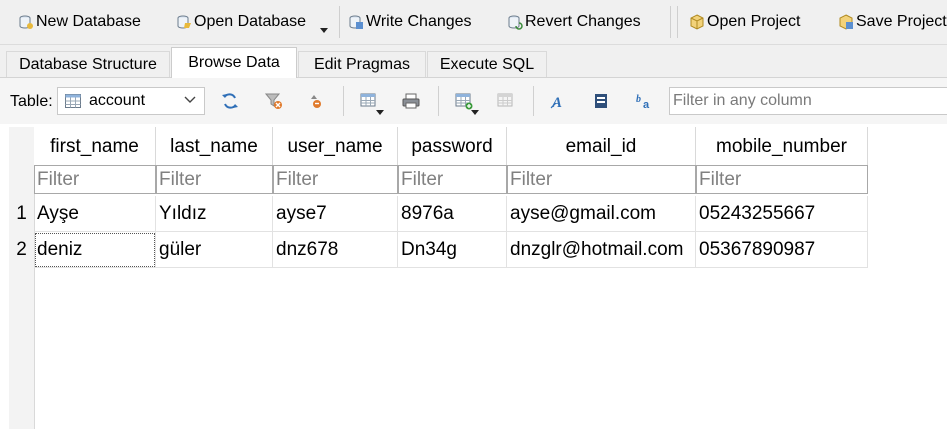  I want to click on filter-password, so click(452, 179).